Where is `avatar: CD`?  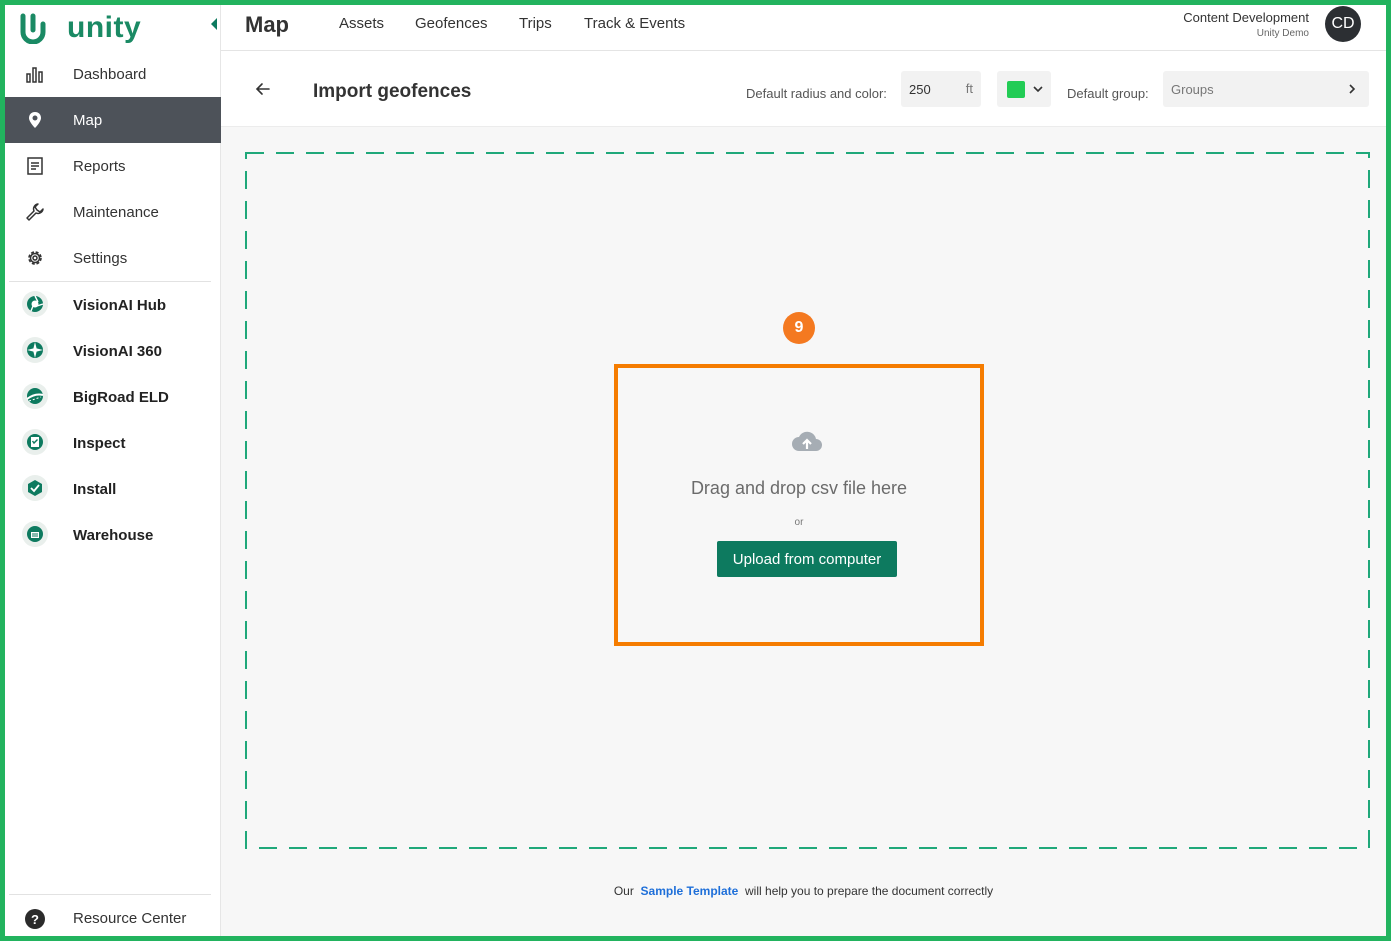 avatar: CD is located at coordinates (1343, 24).